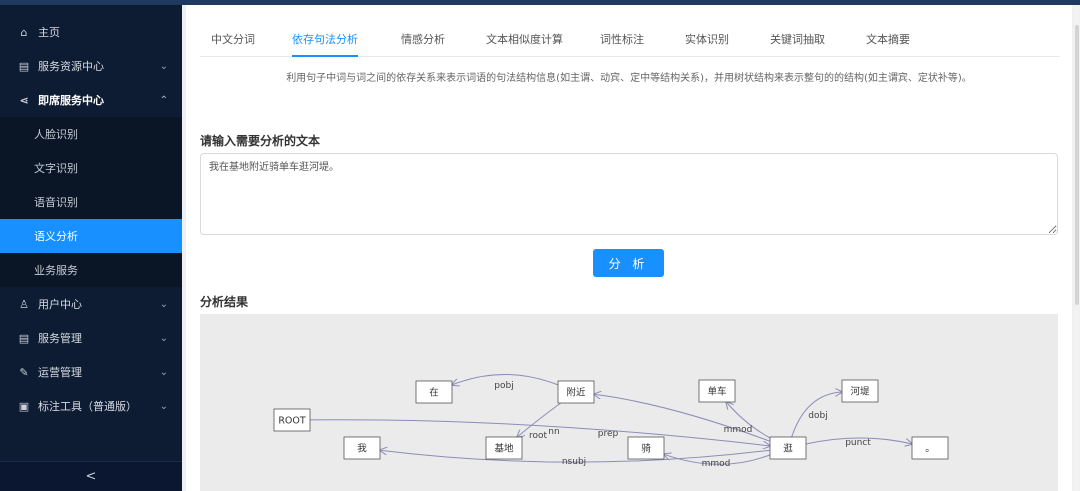  I want to click on sidebar-item-label: 用户中心, so click(60, 304).